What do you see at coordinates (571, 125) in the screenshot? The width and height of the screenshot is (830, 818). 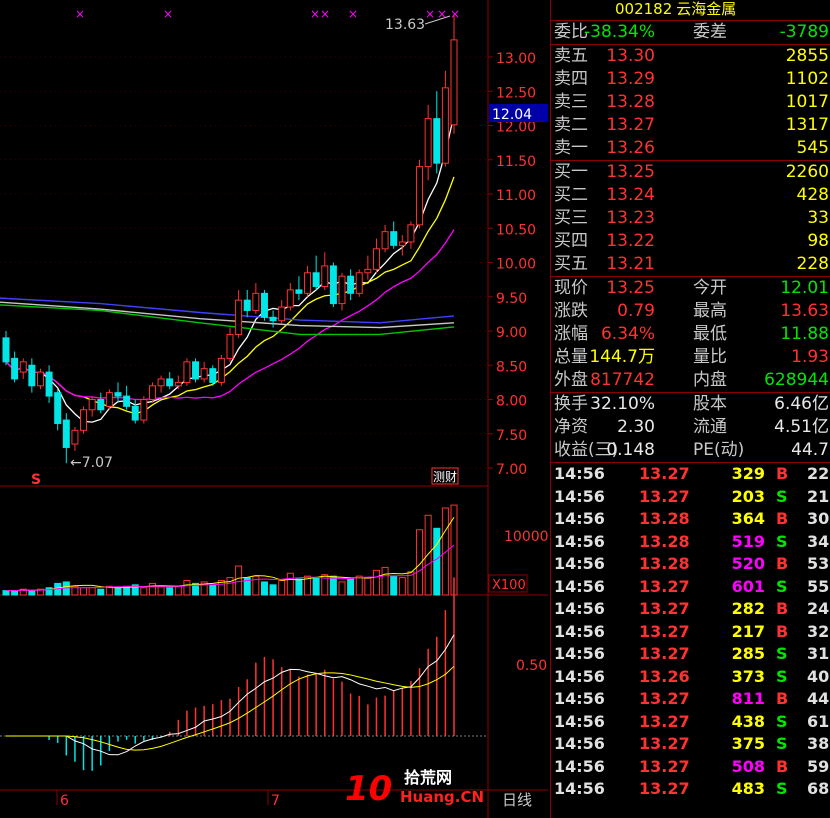 I see `order-label: 卖二` at bounding box center [571, 125].